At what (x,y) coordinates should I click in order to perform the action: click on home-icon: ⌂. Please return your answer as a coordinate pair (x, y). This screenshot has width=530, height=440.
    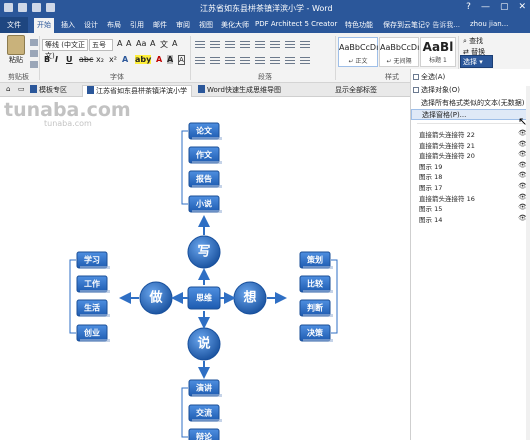
    Looking at the image, I should click on (8, 89).